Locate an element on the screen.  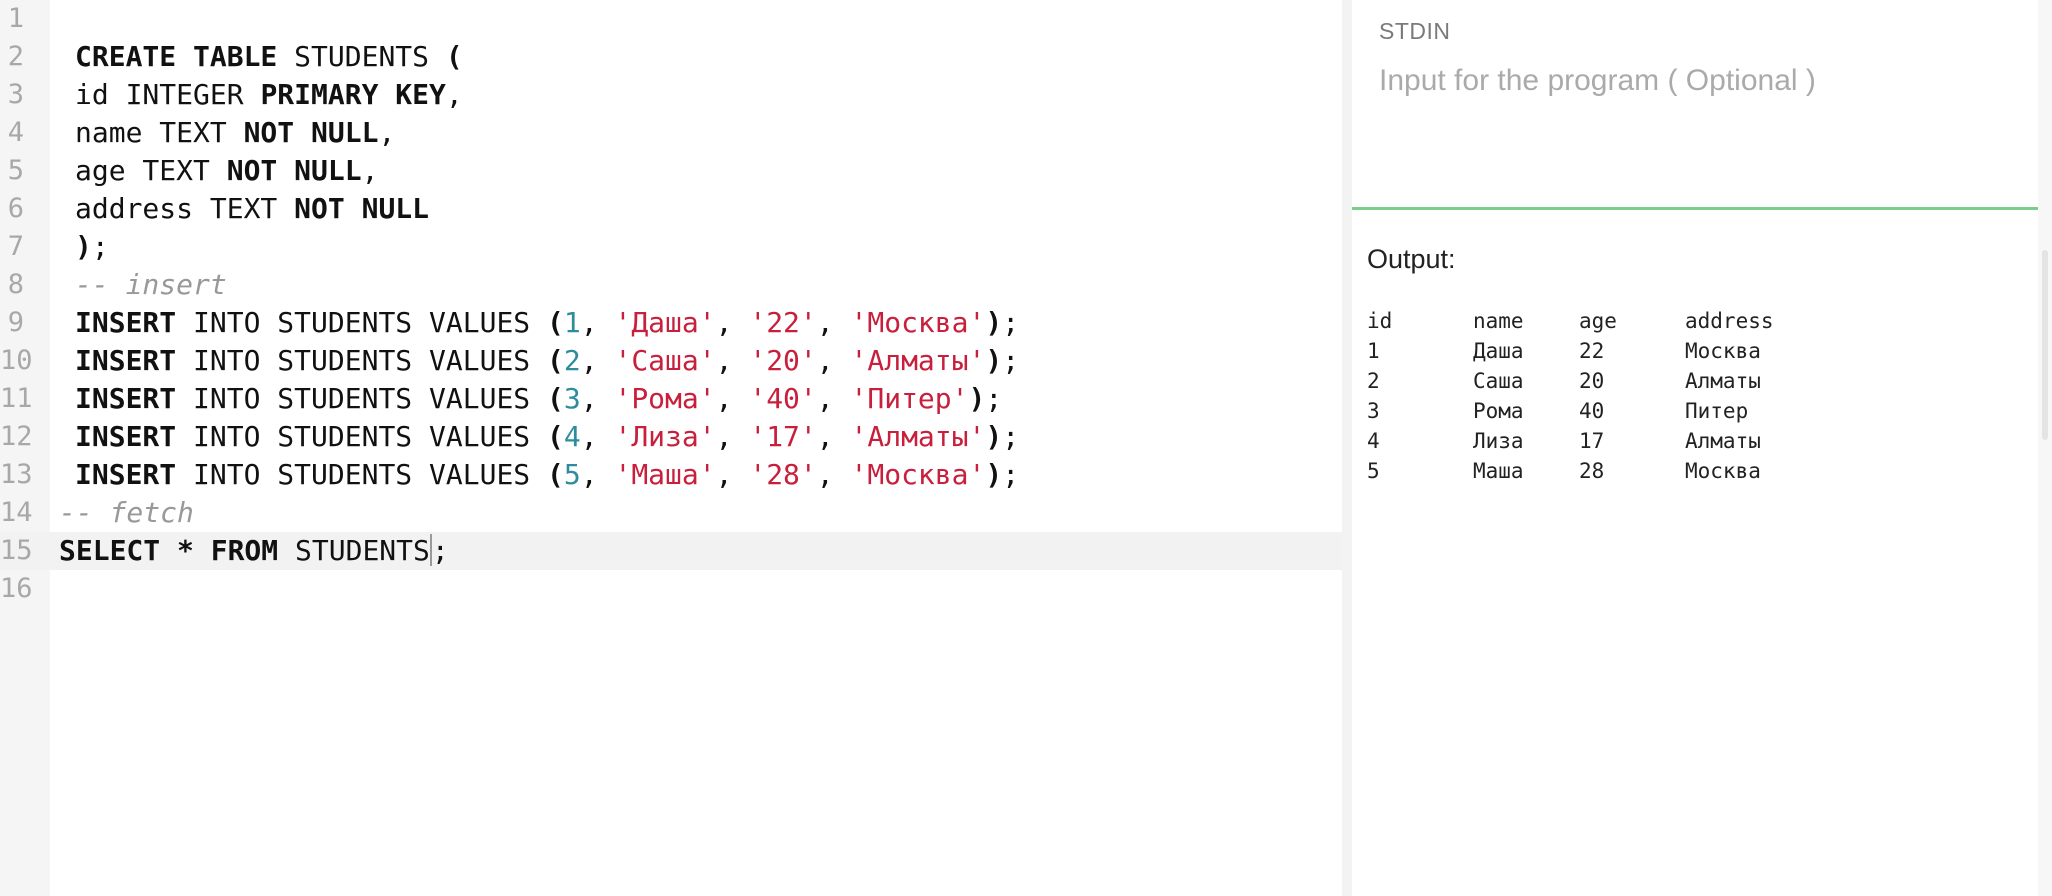
code-line: 4 name TEXT NOT NULL, is located at coordinates (671, 133).